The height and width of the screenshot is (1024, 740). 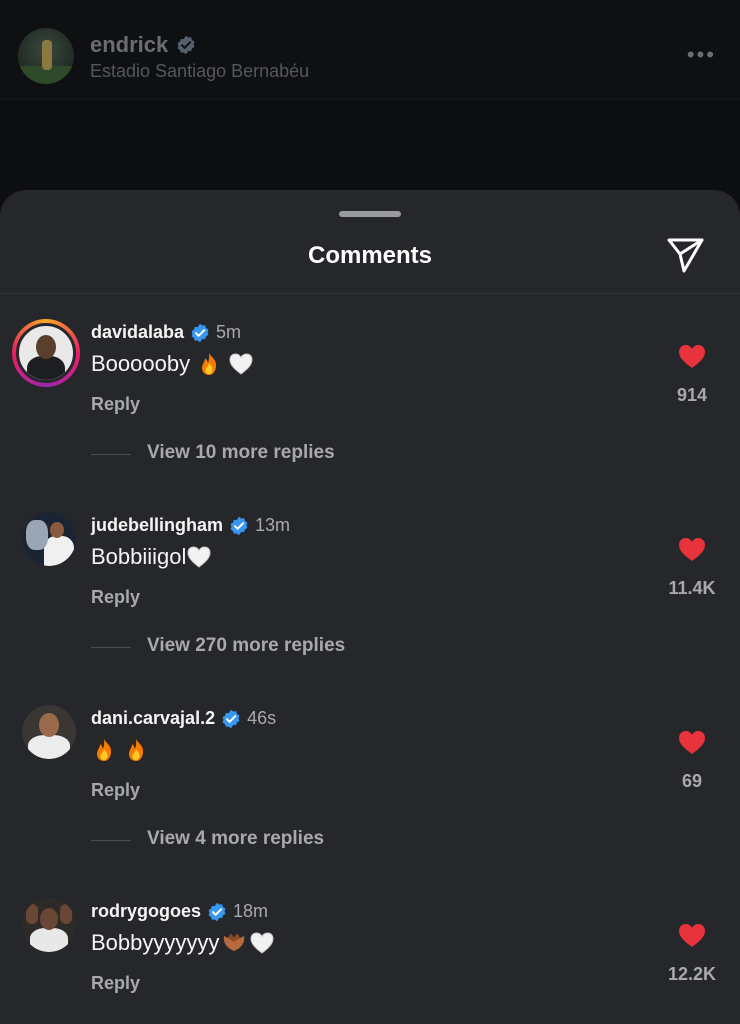 I want to click on comment-username: dani.carvajal.2, so click(x=153, y=718).